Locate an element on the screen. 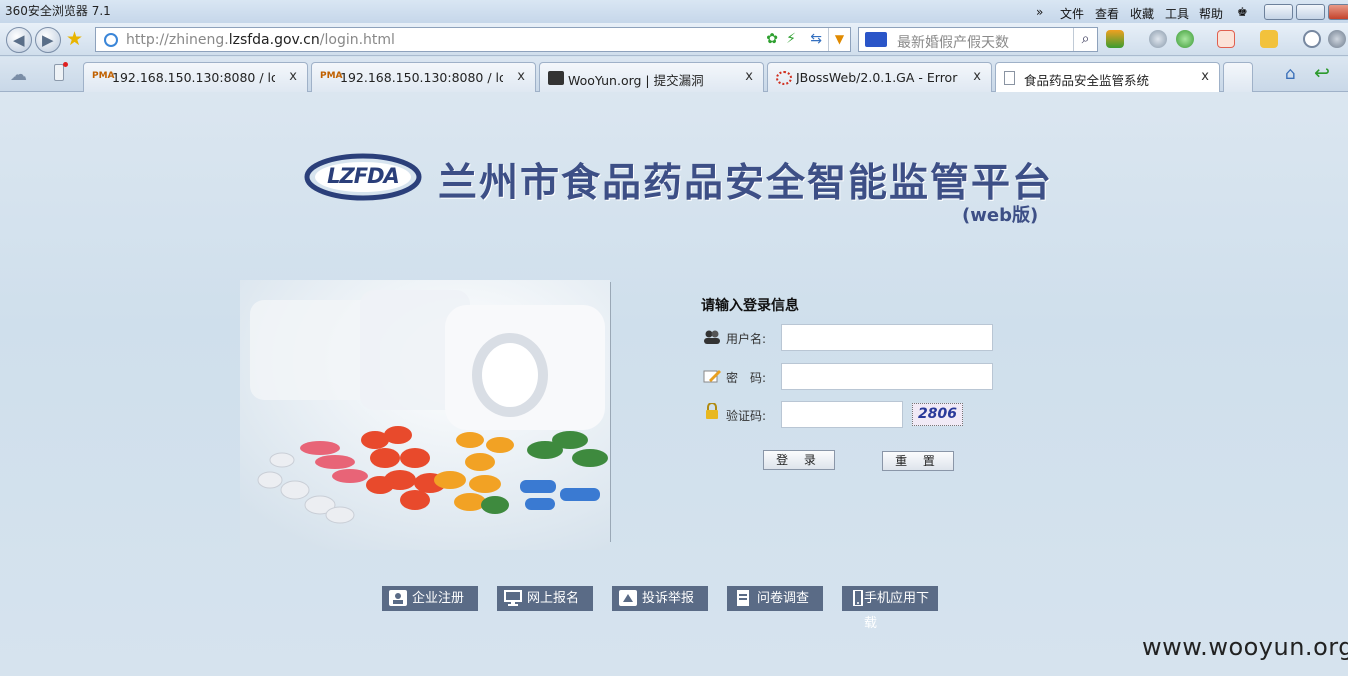 The image size is (1348, 676). tab-wooyun: WooYun.org | 提交漏洞 x is located at coordinates (651, 77).